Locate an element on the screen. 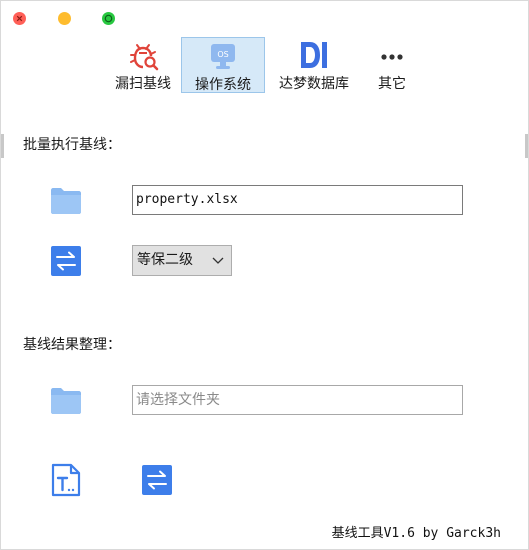 The image size is (529, 550). text-document-button is located at coordinates (66, 480).